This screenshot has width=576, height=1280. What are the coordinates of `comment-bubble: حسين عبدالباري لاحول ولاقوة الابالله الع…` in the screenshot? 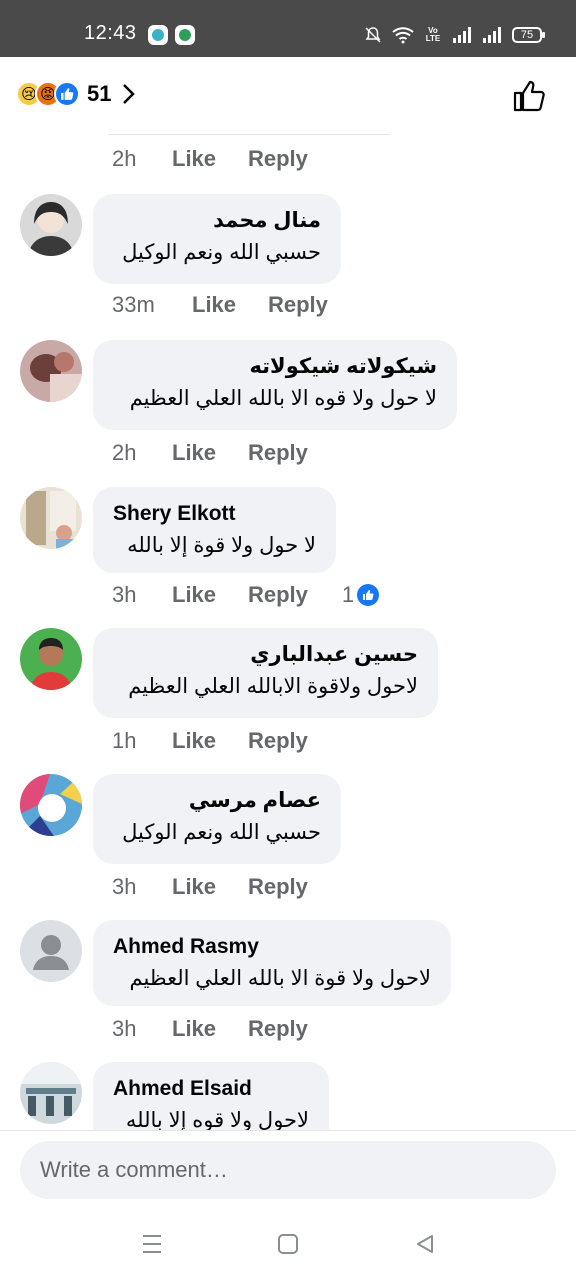 It's located at (265, 673).